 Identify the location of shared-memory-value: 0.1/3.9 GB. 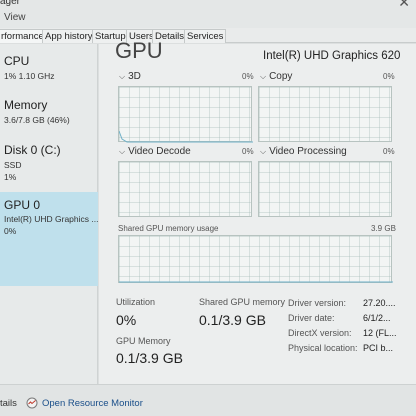
(232, 320).